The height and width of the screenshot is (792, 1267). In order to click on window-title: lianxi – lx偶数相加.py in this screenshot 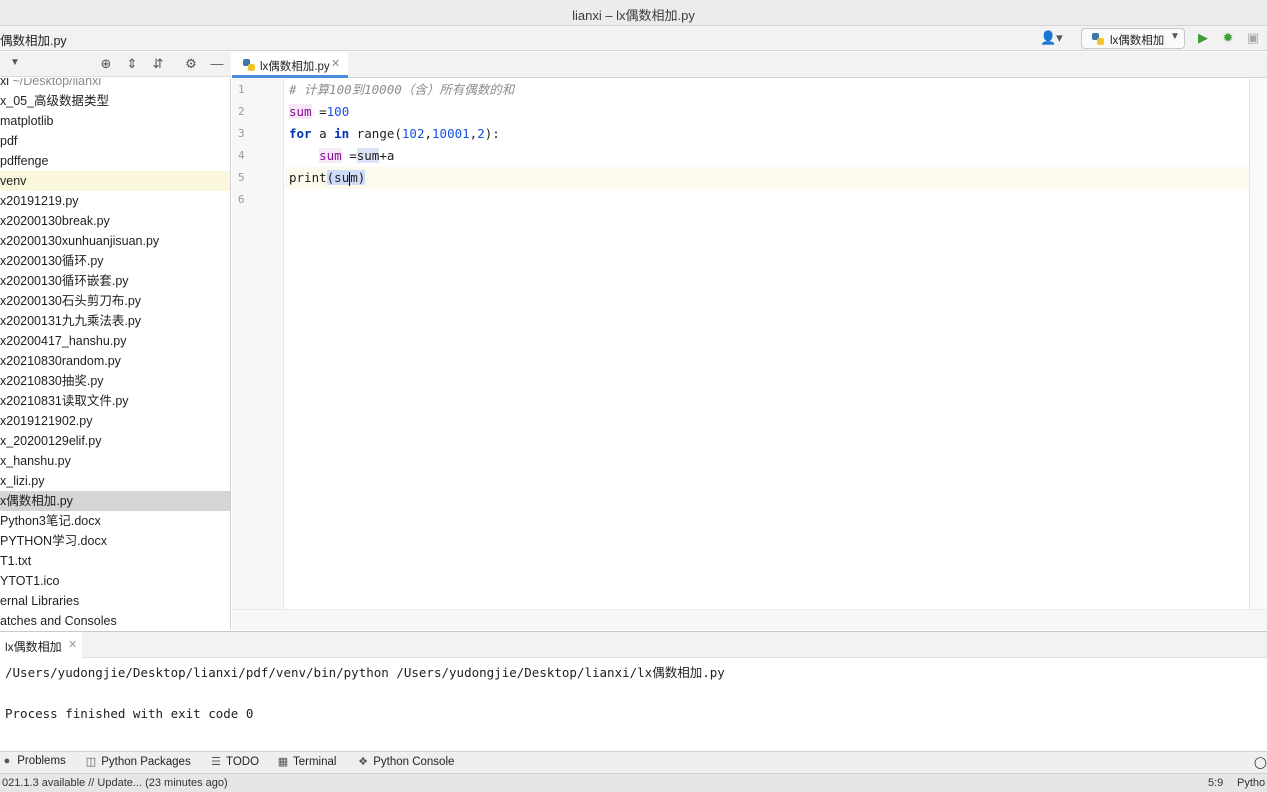, I will do `click(633, 15)`.